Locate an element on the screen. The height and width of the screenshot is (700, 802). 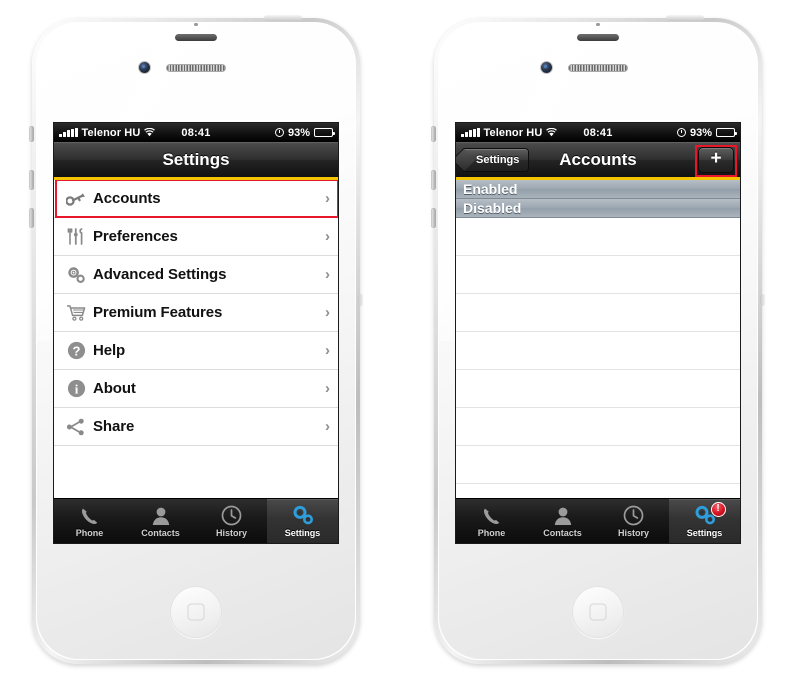
front-camera-icon-right is located at coordinates (546, 67).